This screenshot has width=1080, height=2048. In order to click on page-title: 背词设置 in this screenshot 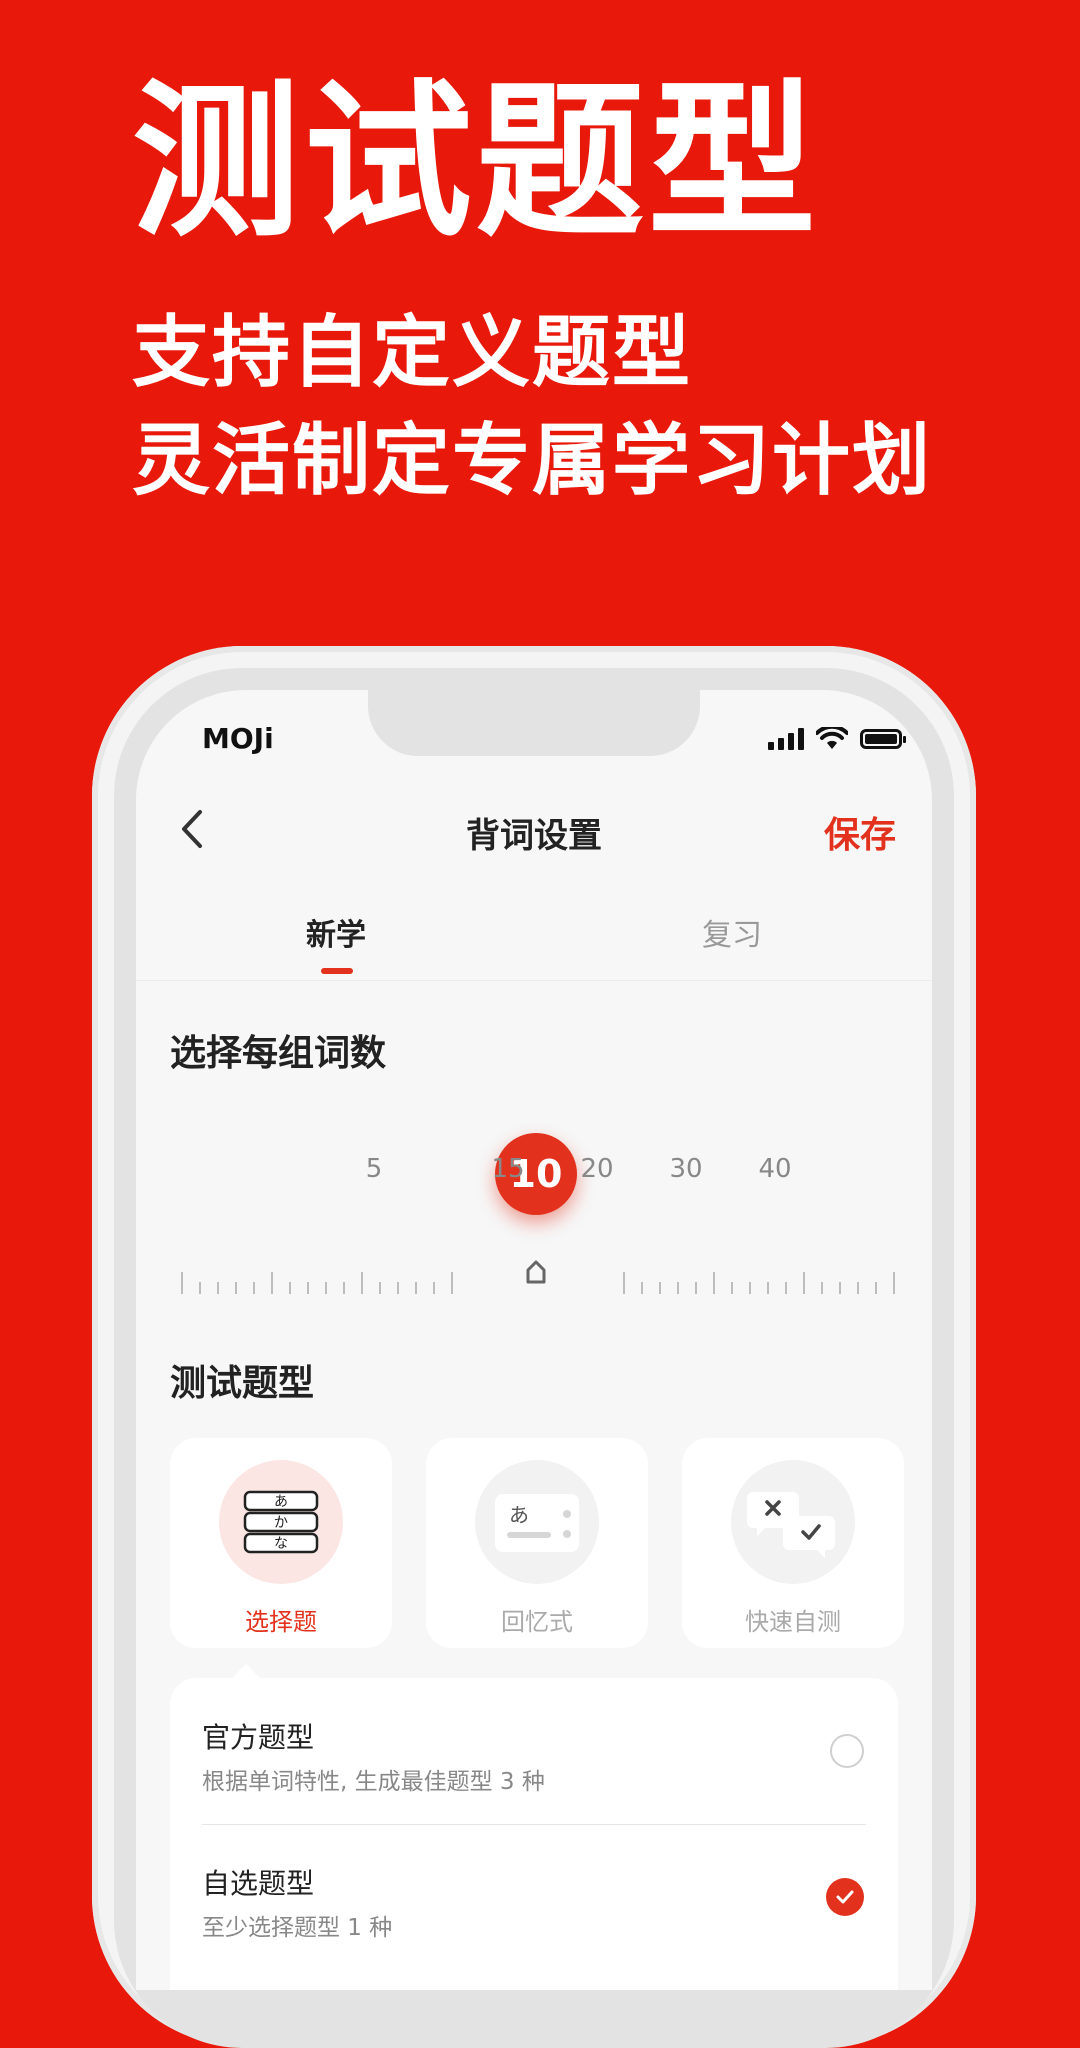, I will do `click(534, 836)`.